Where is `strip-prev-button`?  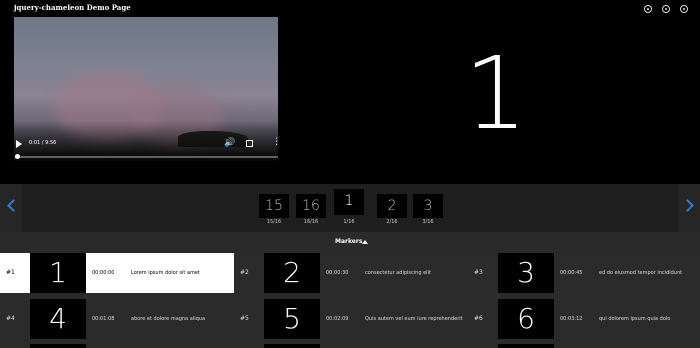 strip-prev-button is located at coordinates (11, 208).